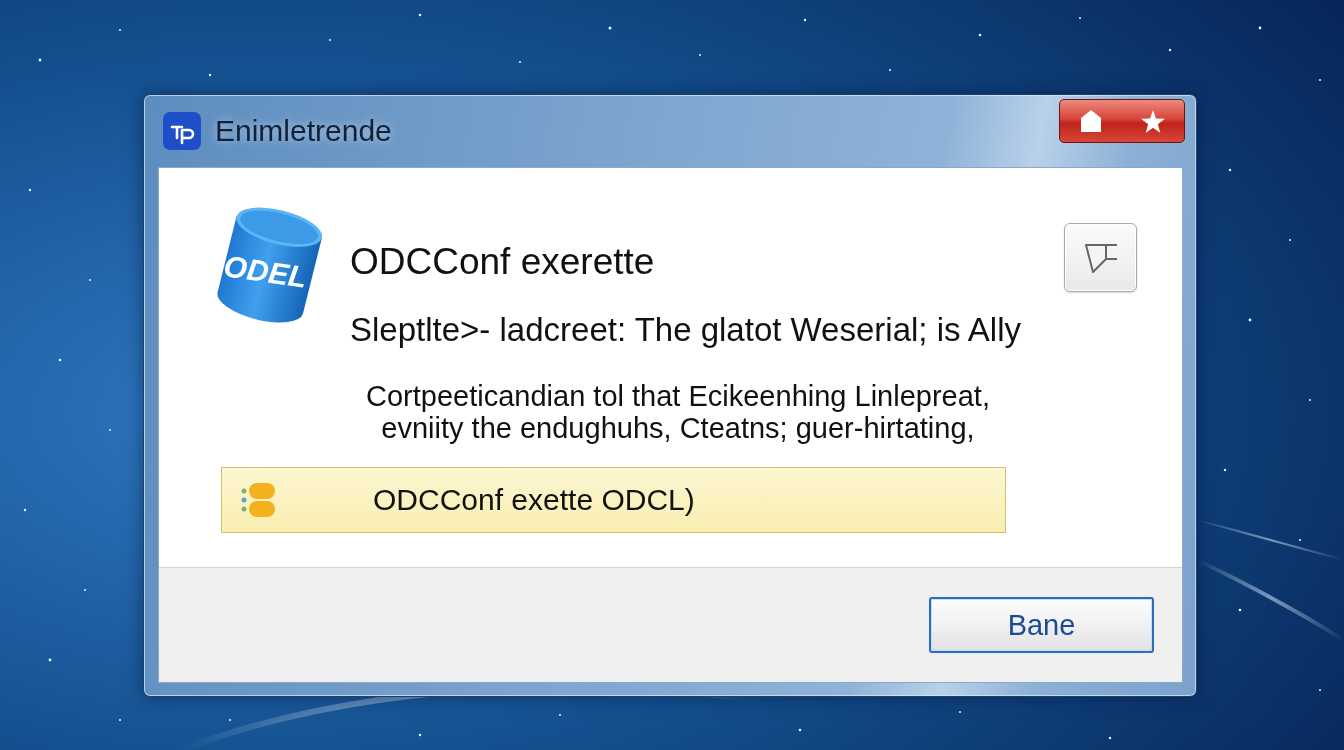 Image resolution: width=1344 pixels, height=750 pixels. Describe the element at coordinates (1041, 625) in the screenshot. I see `dialog-button: Bane` at that location.